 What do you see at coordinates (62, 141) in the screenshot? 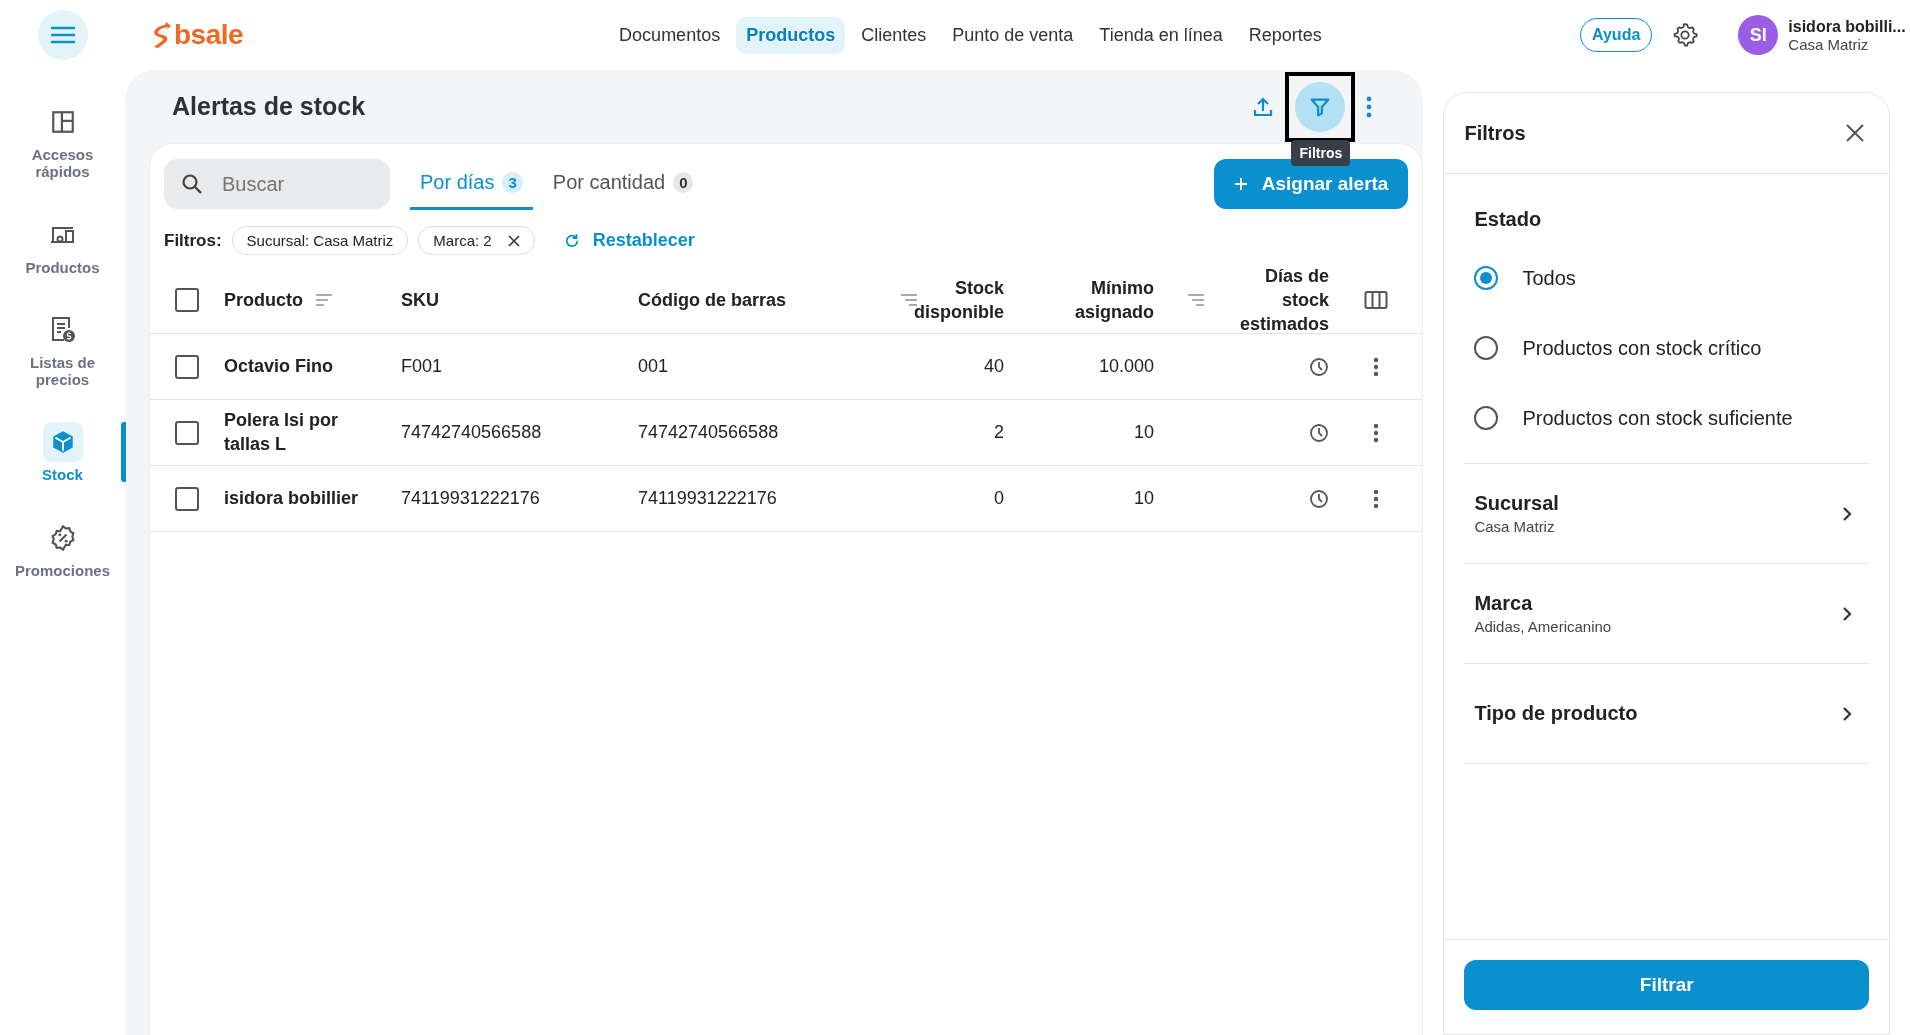
I see `sidebar-item: Accesos rápidos` at bounding box center [62, 141].